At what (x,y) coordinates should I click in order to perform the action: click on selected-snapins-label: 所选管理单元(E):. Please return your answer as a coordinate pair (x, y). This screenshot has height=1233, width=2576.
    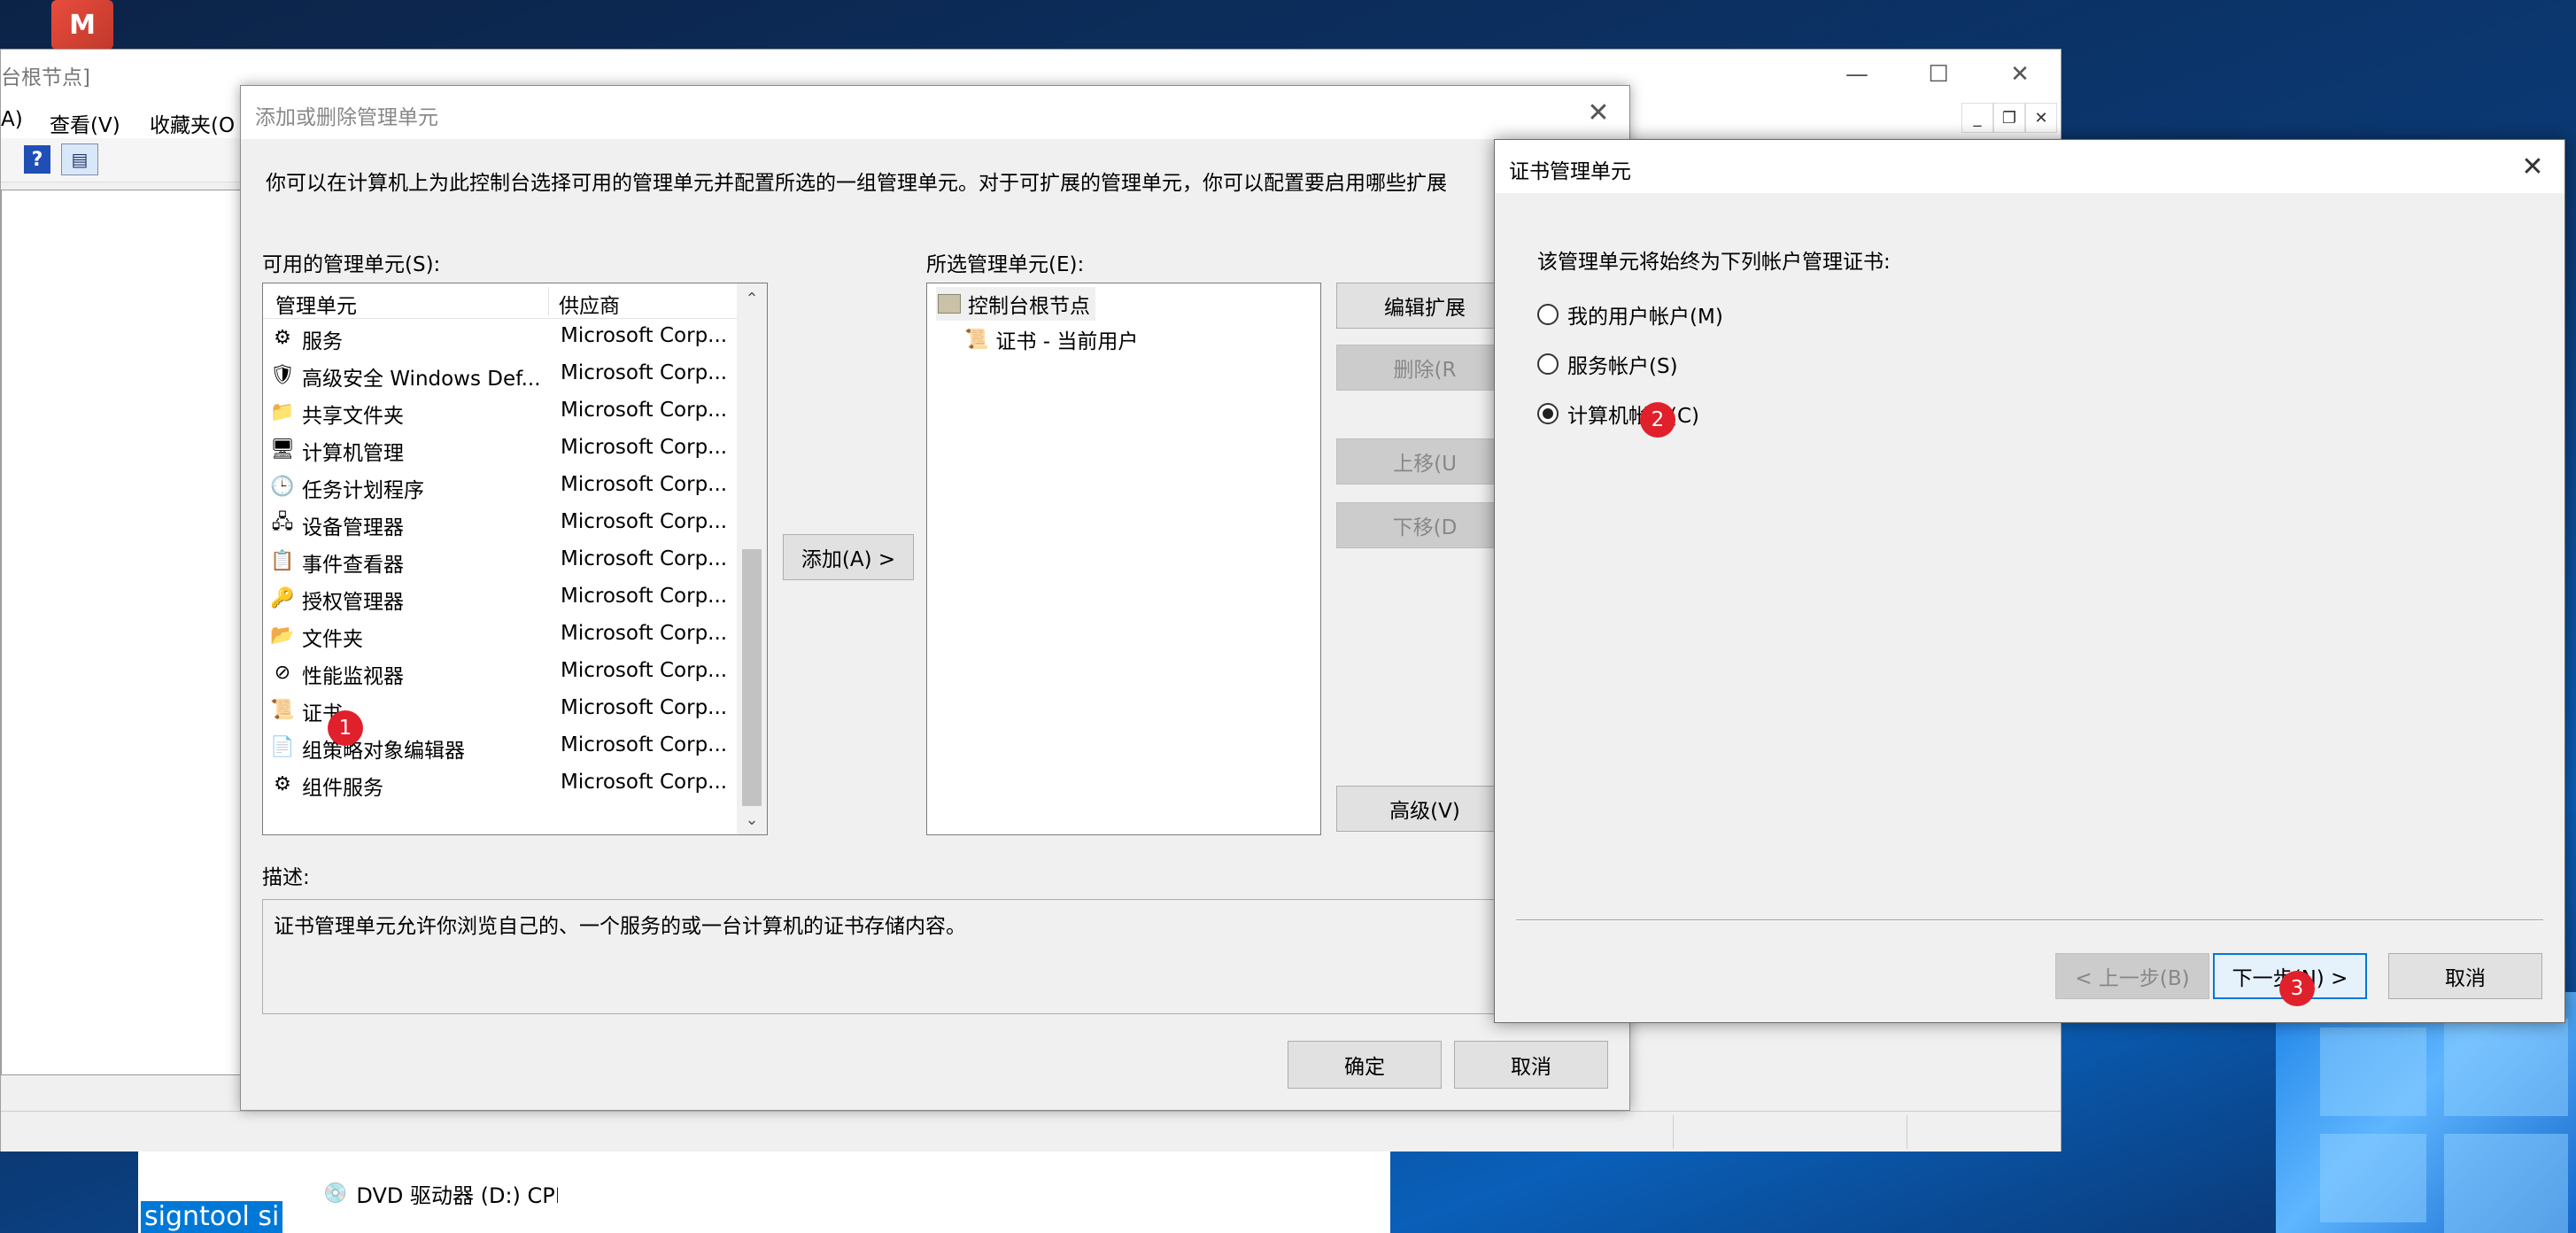
    Looking at the image, I should click on (1006, 264).